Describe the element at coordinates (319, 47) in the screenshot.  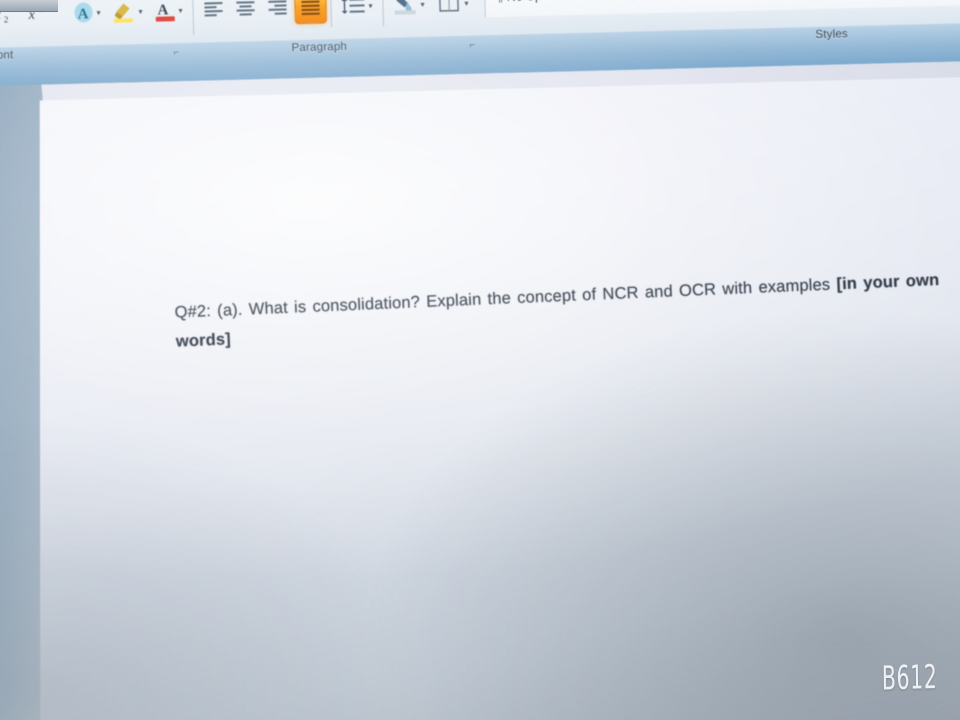
I see `paragraph-group-label: Paragraph` at that location.